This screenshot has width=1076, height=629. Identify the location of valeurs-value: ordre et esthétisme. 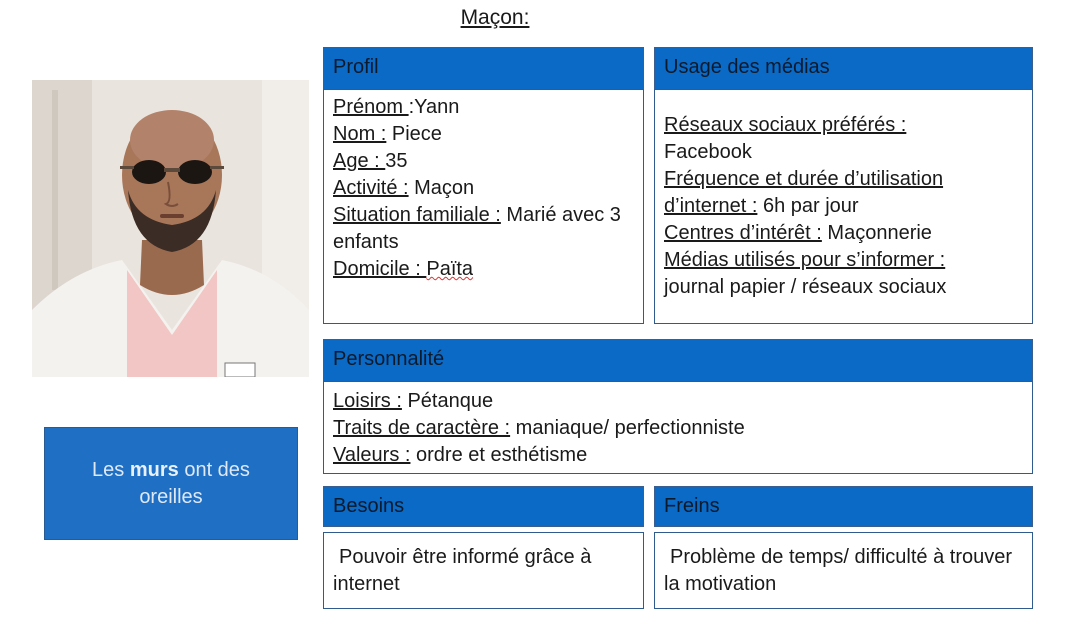
(499, 455).